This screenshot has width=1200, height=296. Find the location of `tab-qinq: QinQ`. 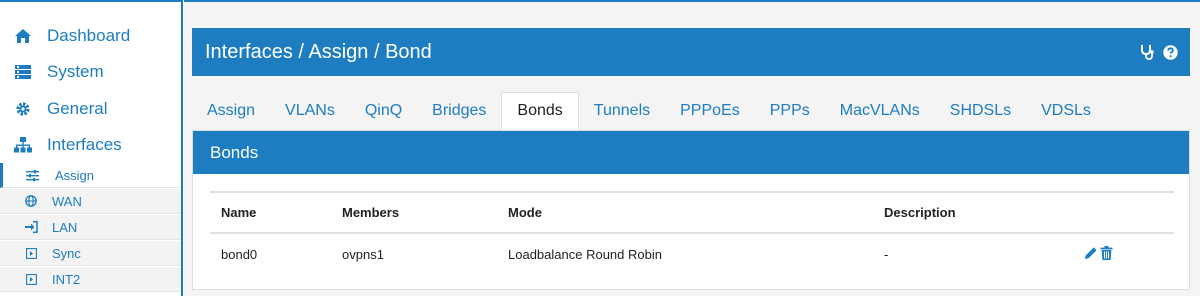

tab-qinq: QinQ is located at coordinates (383, 111).